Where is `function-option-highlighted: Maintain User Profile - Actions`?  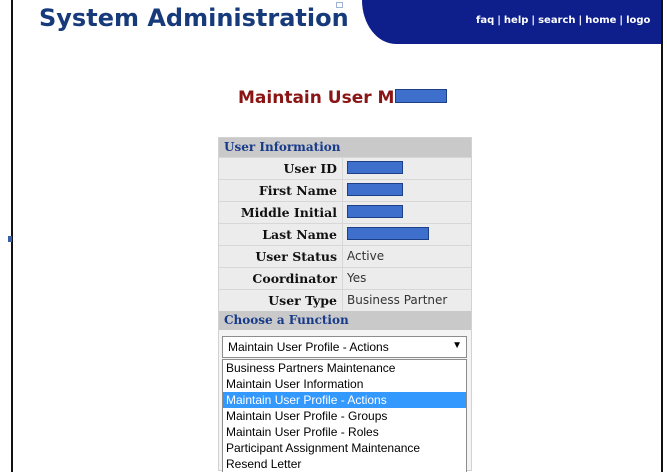
function-option-highlighted: Maintain User Profile - Actions is located at coordinates (344, 400).